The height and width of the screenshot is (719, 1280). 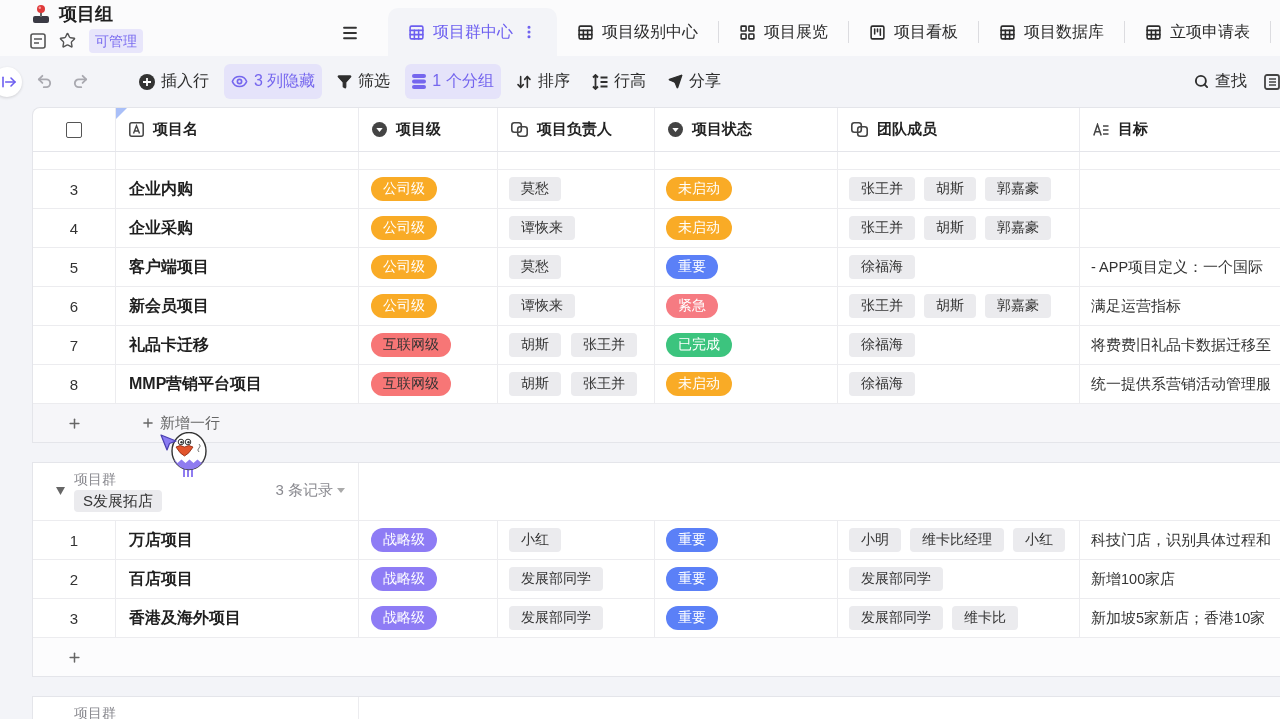 What do you see at coordinates (161, 539) in the screenshot?
I see `project-name: 万店项目` at bounding box center [161, 539].